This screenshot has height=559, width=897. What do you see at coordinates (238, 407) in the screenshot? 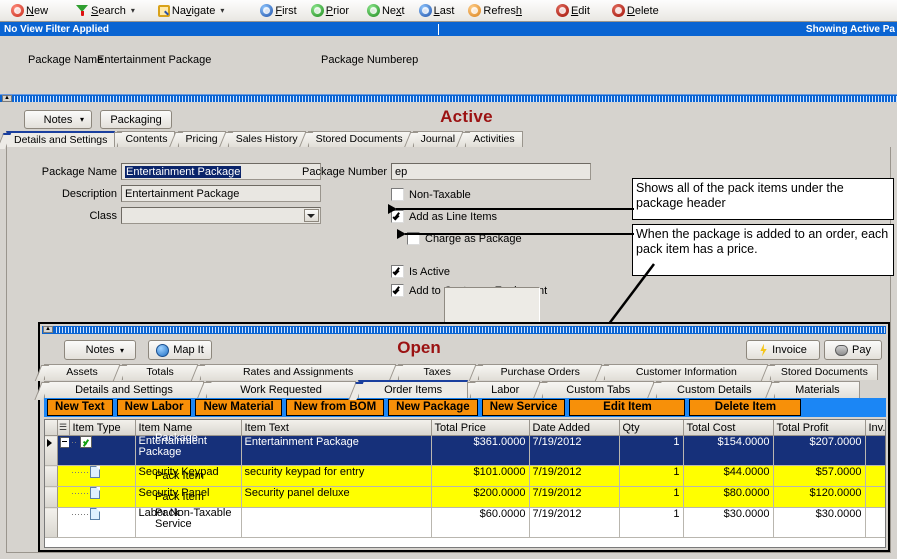
I see `new-material-button: New Material` at bounding box center [238, 407].